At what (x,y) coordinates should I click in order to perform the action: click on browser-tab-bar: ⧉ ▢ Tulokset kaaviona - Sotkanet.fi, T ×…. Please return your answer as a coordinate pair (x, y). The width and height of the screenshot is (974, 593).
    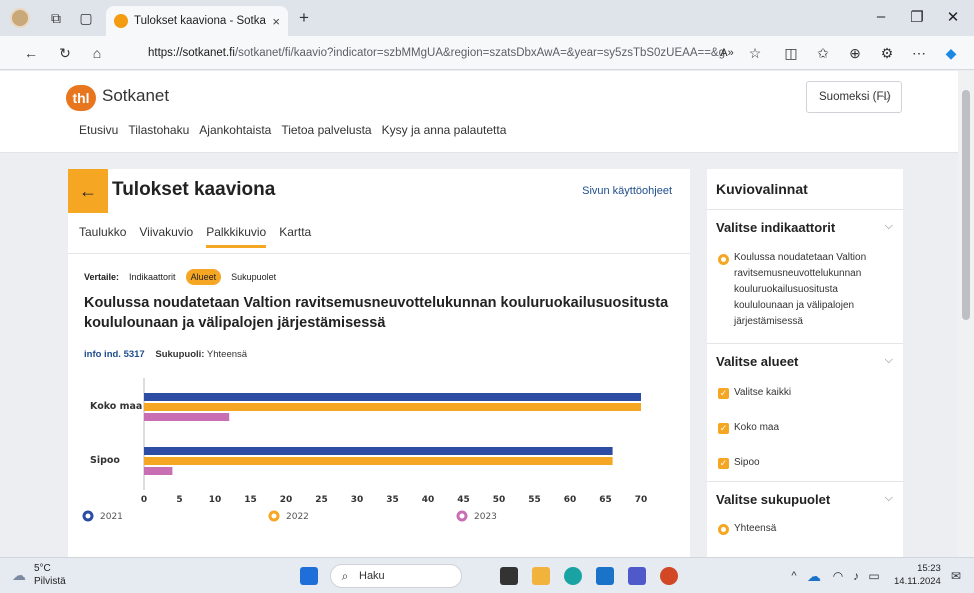
    Looking at the image, I should click on (487, 18).